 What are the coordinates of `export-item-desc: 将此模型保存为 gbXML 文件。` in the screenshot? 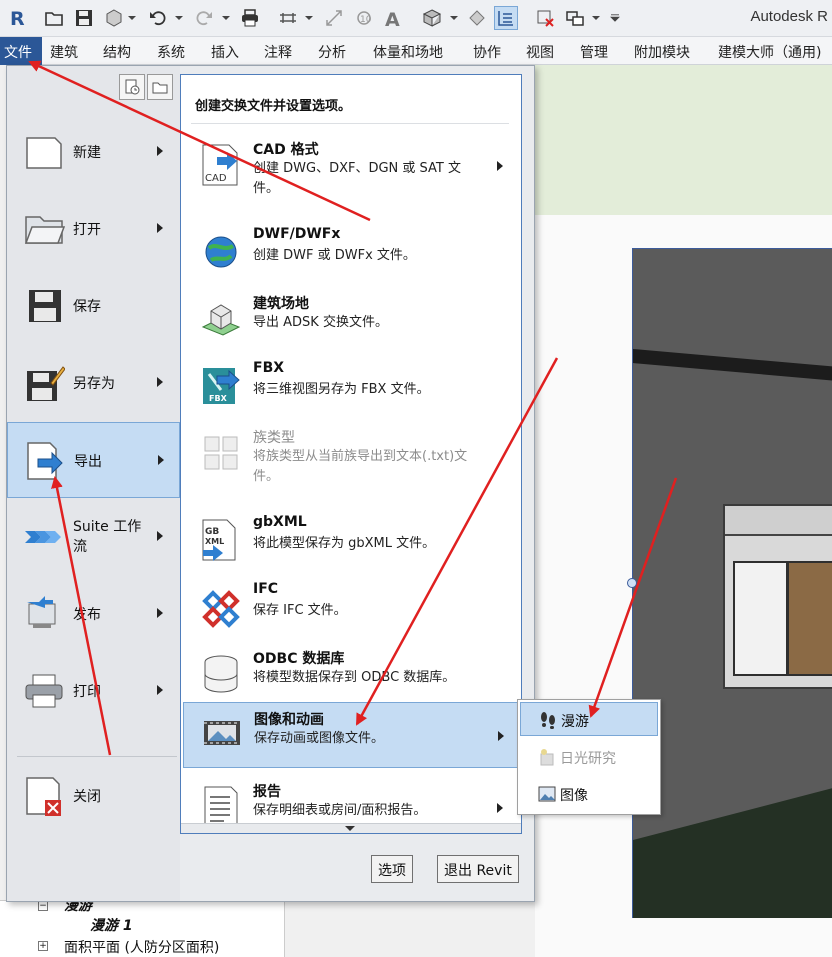 It's located at (344, 543).